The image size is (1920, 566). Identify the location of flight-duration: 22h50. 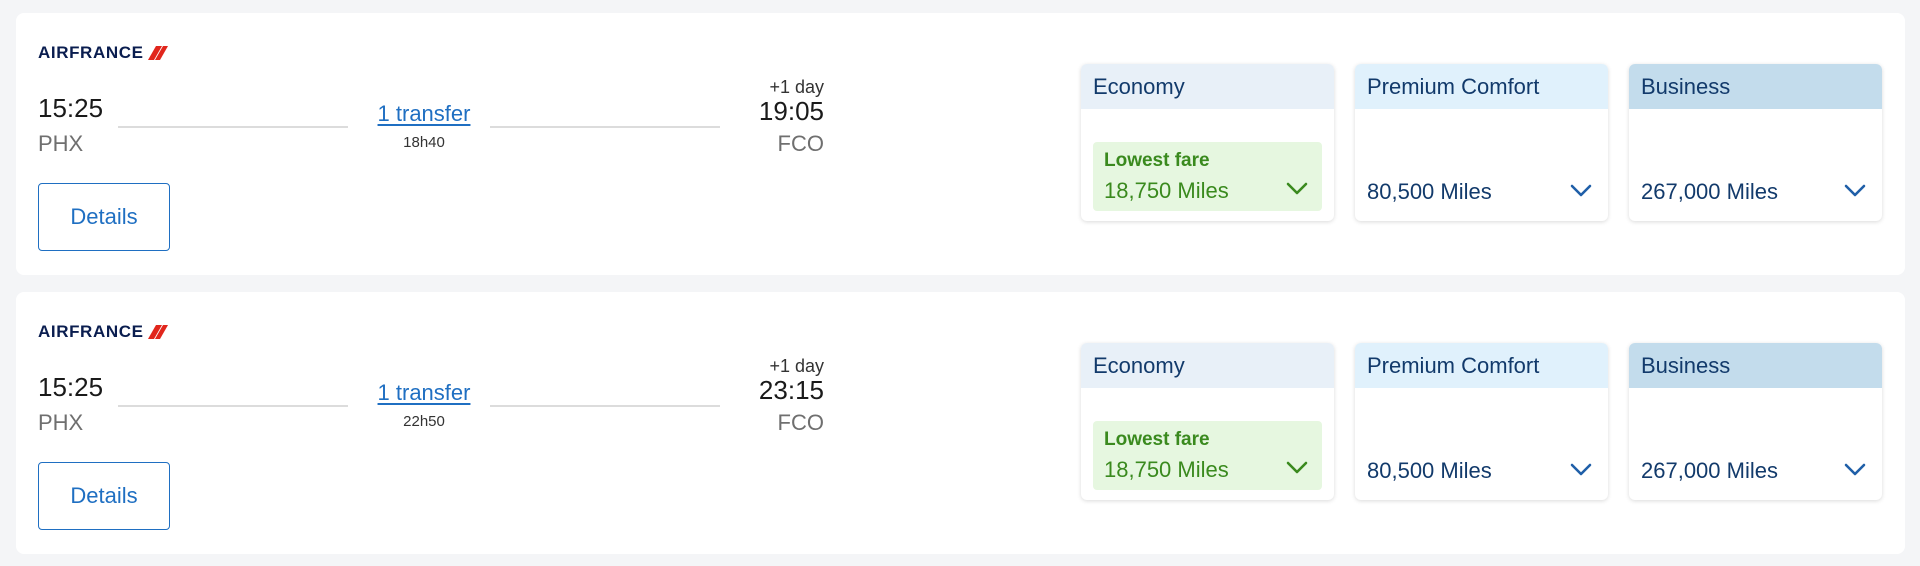
(424, 421).